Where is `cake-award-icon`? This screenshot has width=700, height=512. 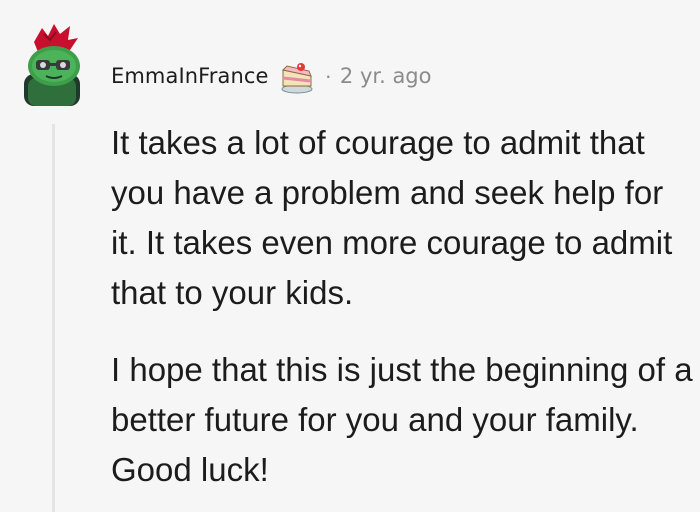
cake-award-icon is located at coordinates (297, 78).